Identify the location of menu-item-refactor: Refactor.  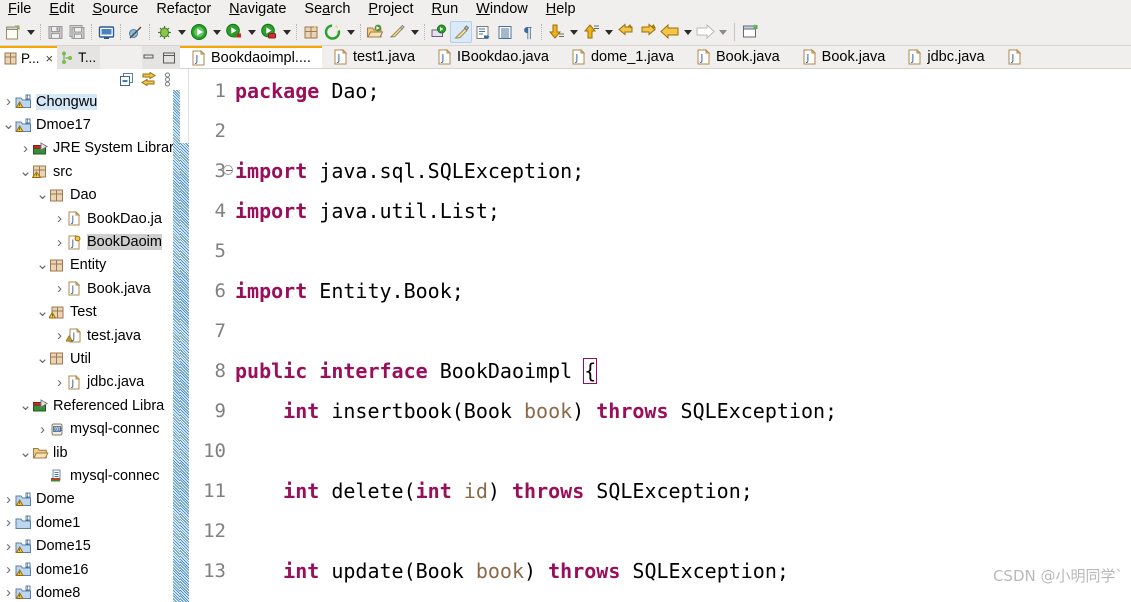
(184, 9).